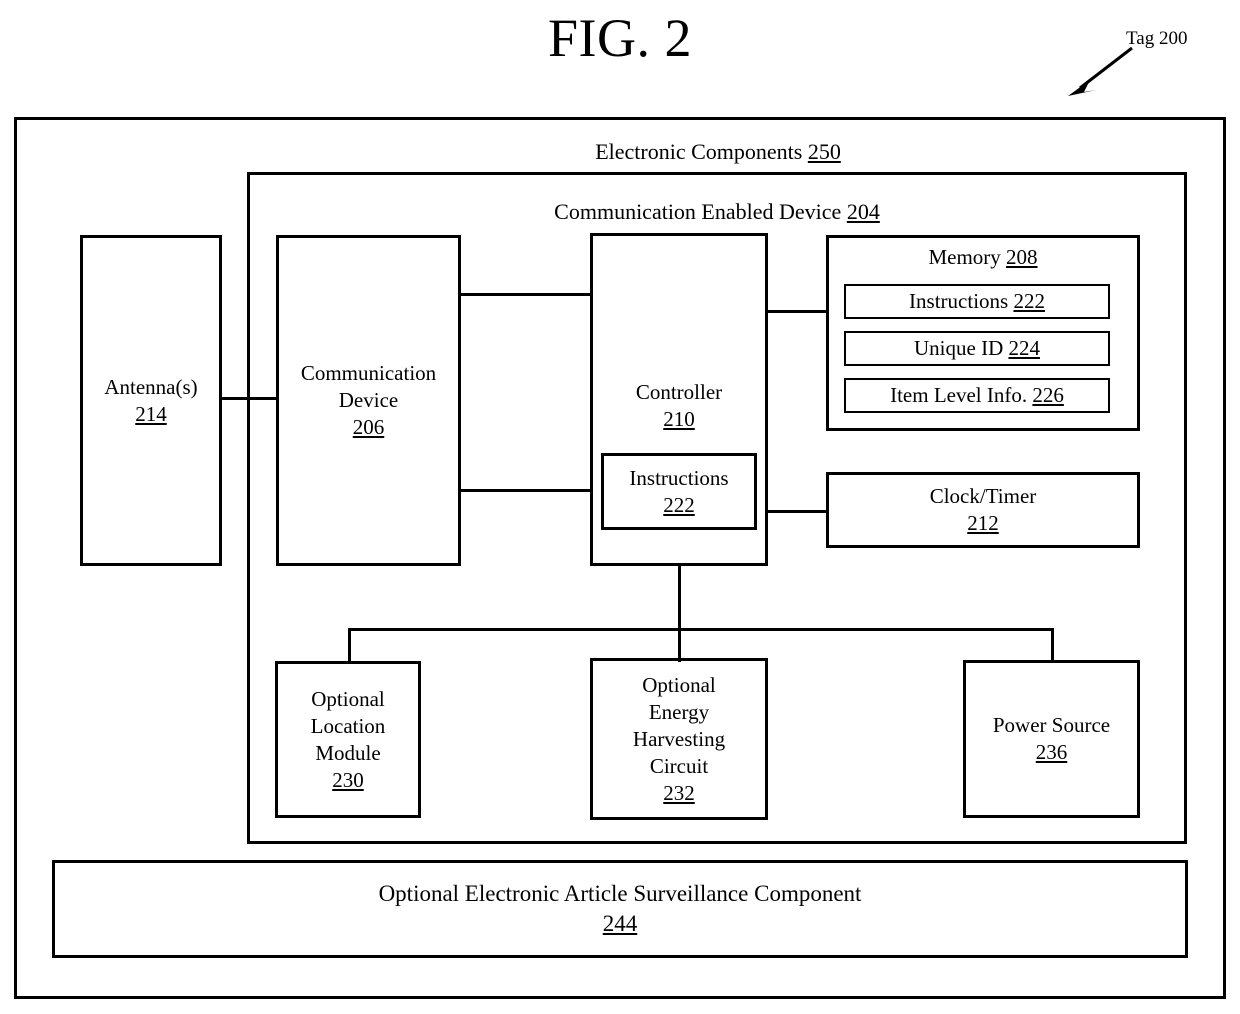  Describe the element at coordinates (619, 38) in the screenshot. I see `figure-title: FIG. 2` at that location.